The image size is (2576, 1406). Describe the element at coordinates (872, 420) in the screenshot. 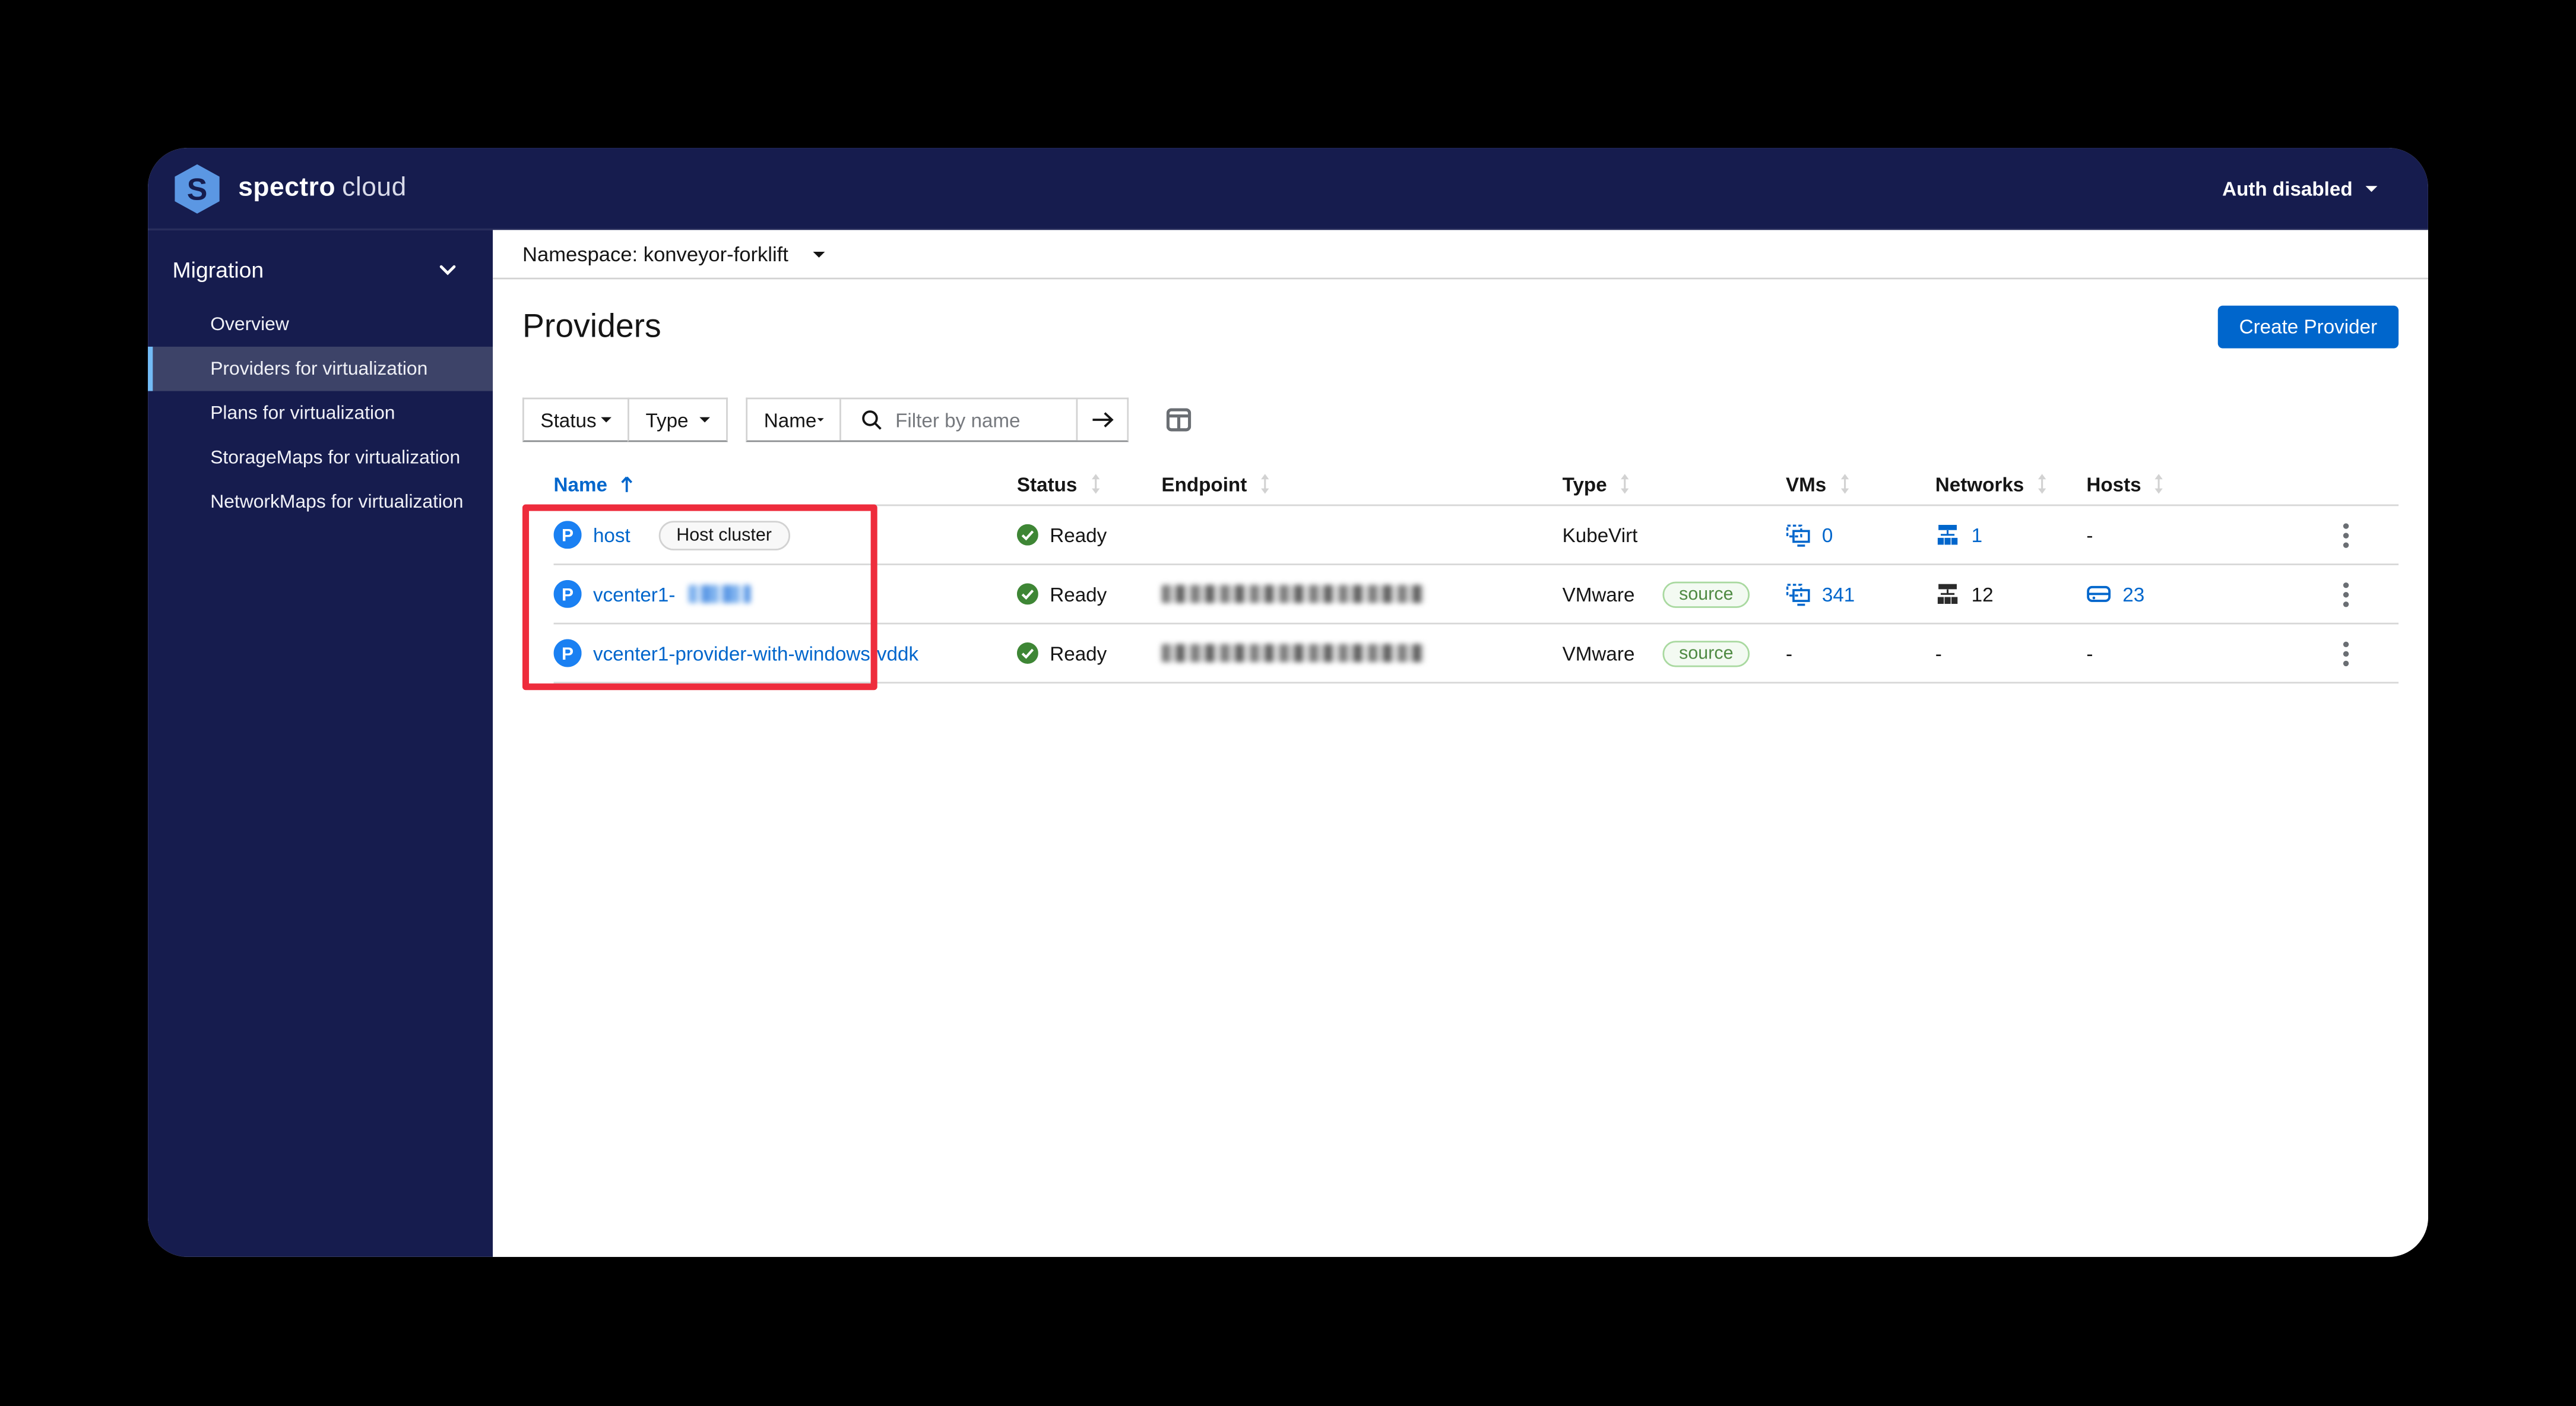

I see `search-icon` at that location.